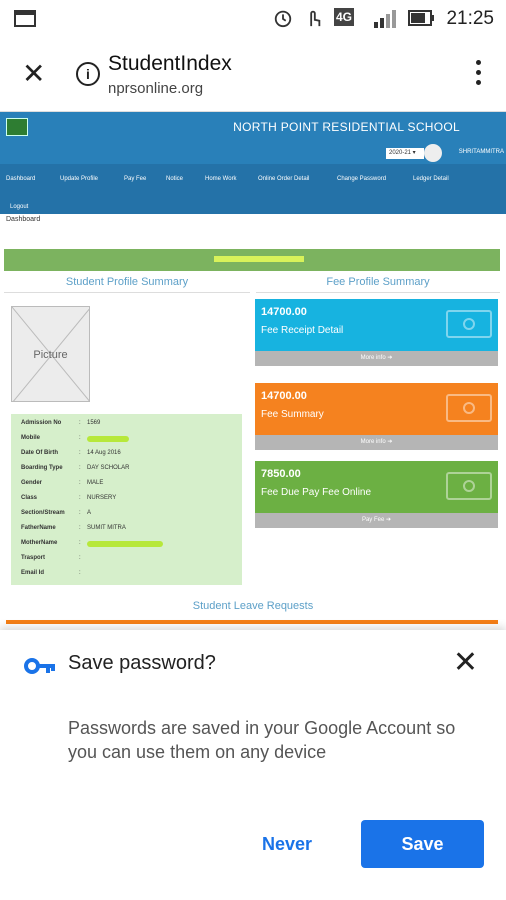 This screenshot has width=506, height=900. I want to click on welcome-banner, so click(252, 260).